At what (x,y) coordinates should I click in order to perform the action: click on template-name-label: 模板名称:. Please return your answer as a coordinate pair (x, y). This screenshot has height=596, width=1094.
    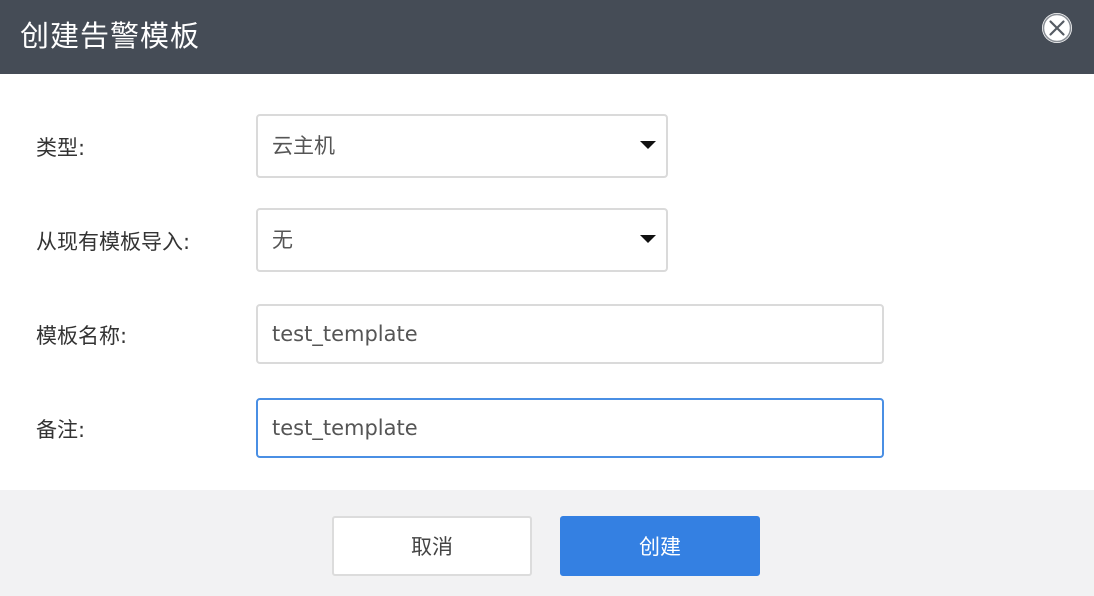
    Looking at the image, I should click on (82, 336).